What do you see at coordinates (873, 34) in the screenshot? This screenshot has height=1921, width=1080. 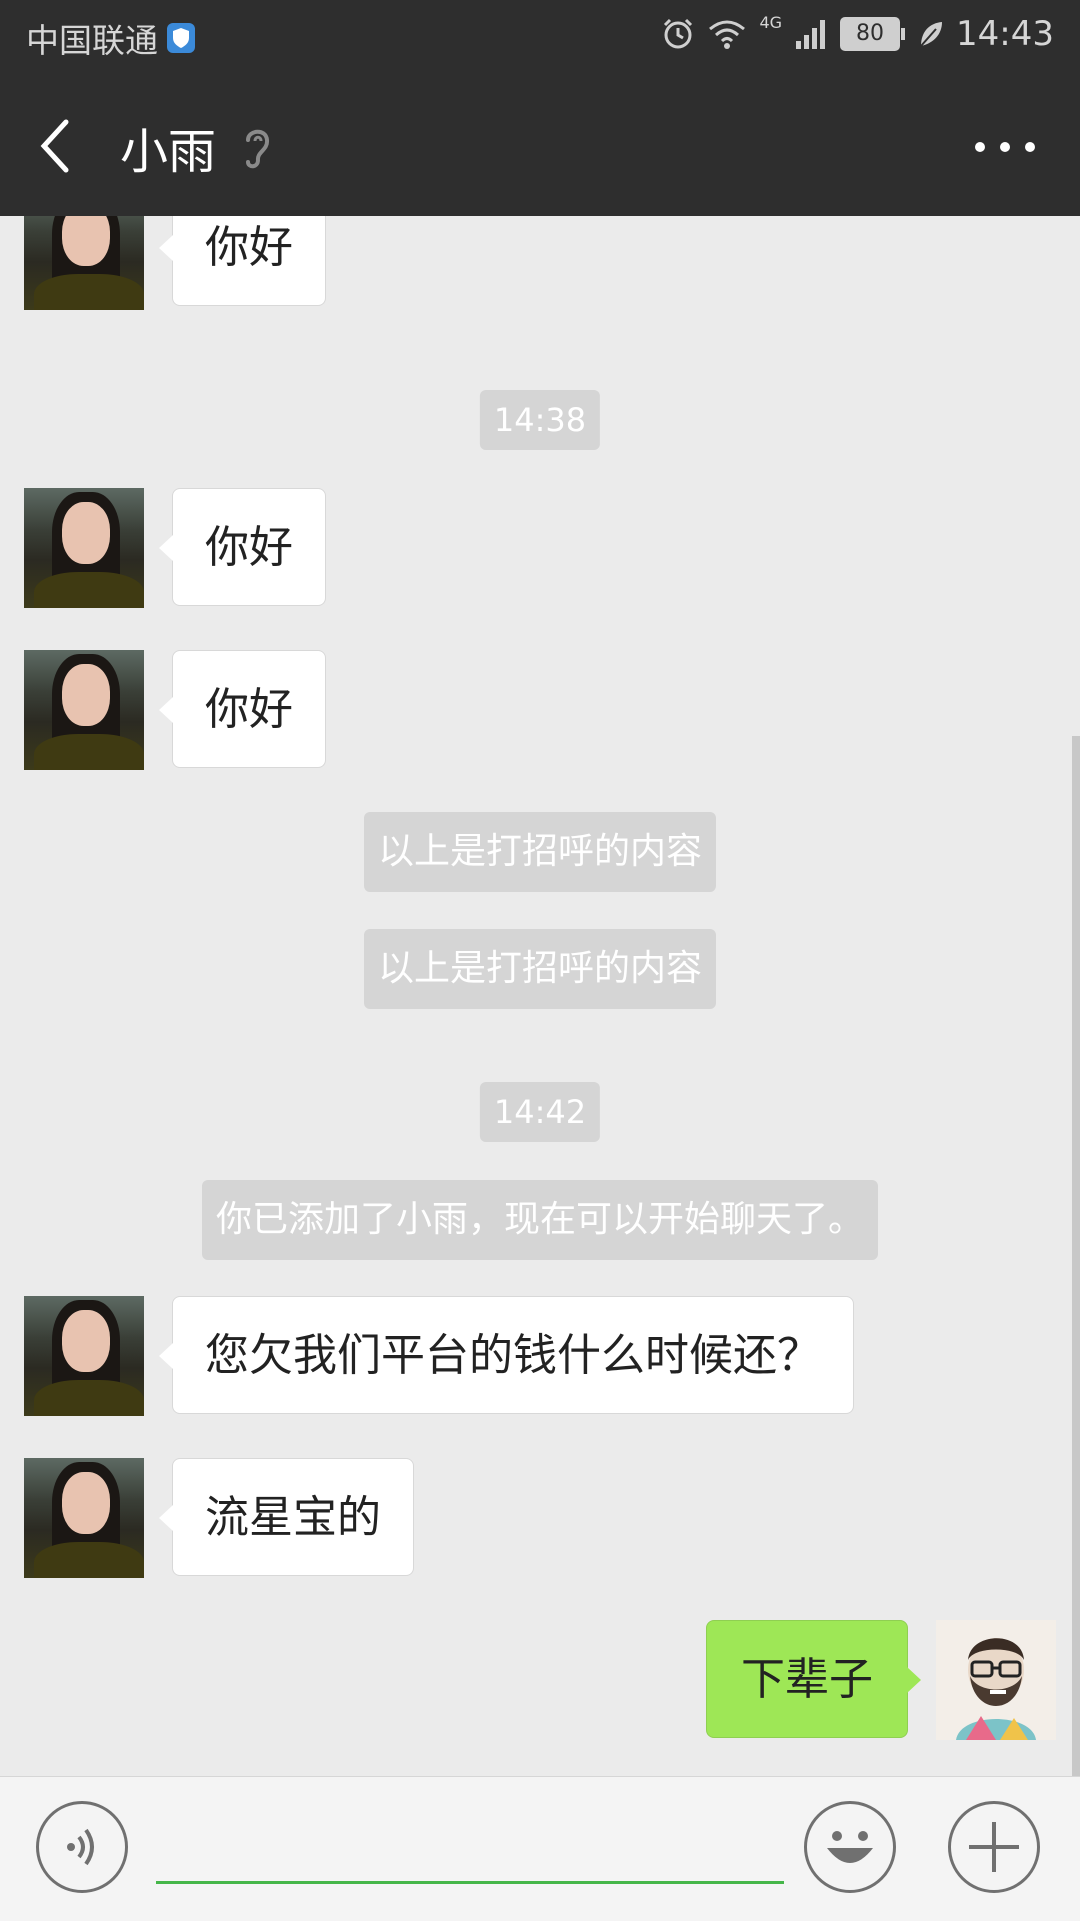 I see `battery-indicator: 80` at bounding box center [873, 34].